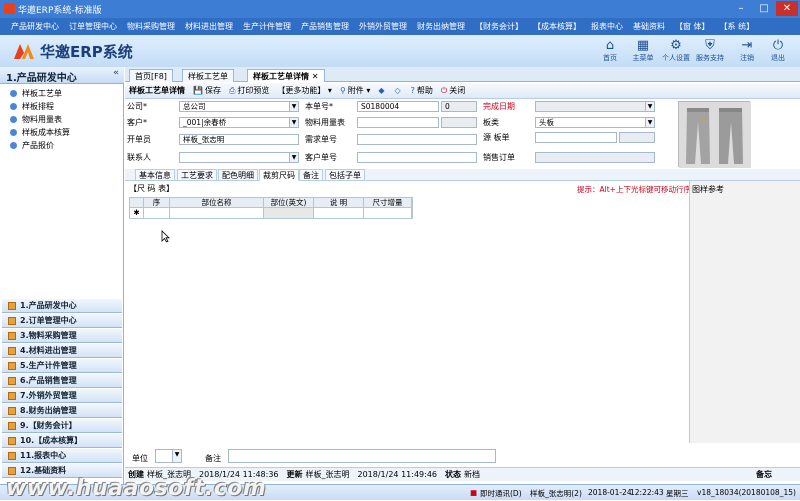  What do you see at coordinates (714, 134) in the screenshot?
I see `sample-photo` at bounding box center [714, 134].